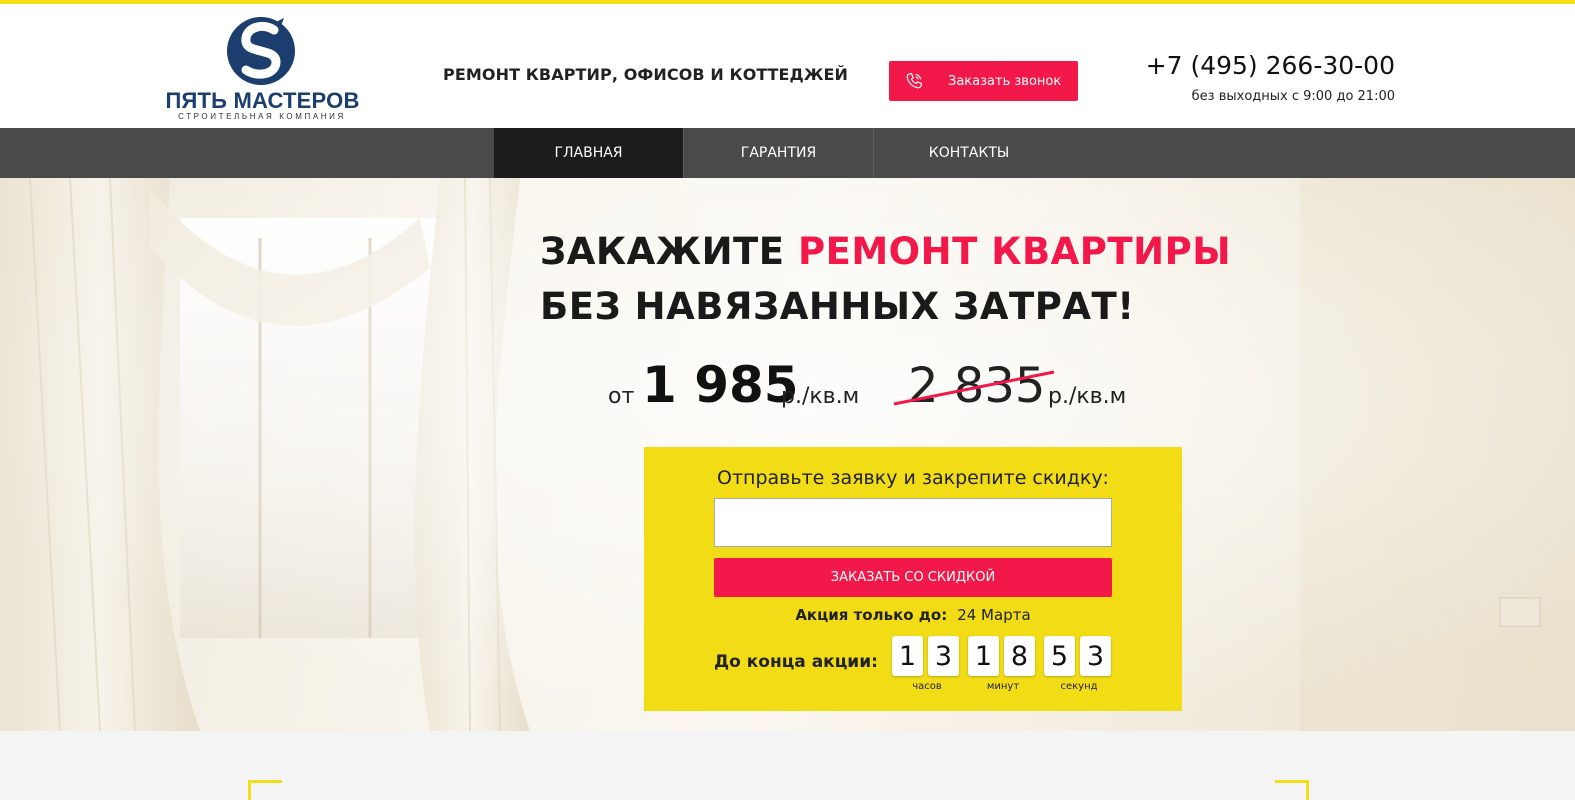 The image size is (1575, 800). I want to click on price-strikethrough, so click(974, 388).